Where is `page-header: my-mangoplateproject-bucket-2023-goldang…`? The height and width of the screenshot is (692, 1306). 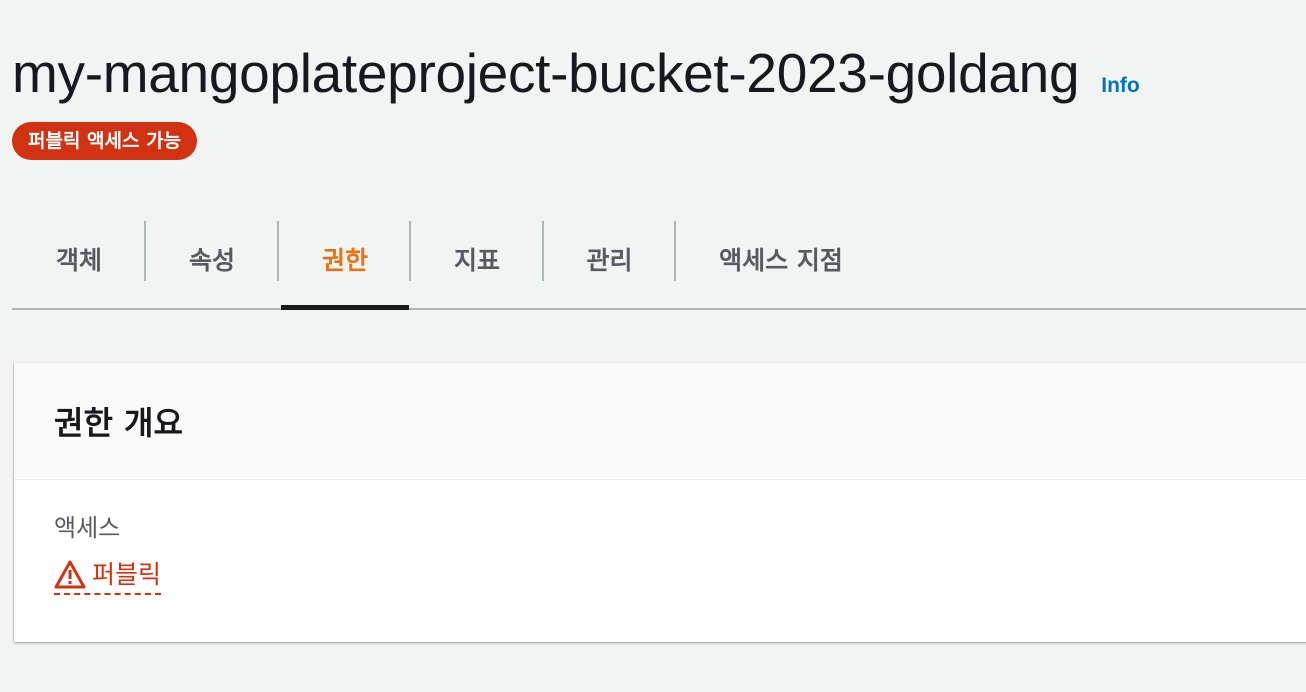 page-header: my-mangoplateproject-bucket-2023-goldang… is located at coordinates (576, 73).